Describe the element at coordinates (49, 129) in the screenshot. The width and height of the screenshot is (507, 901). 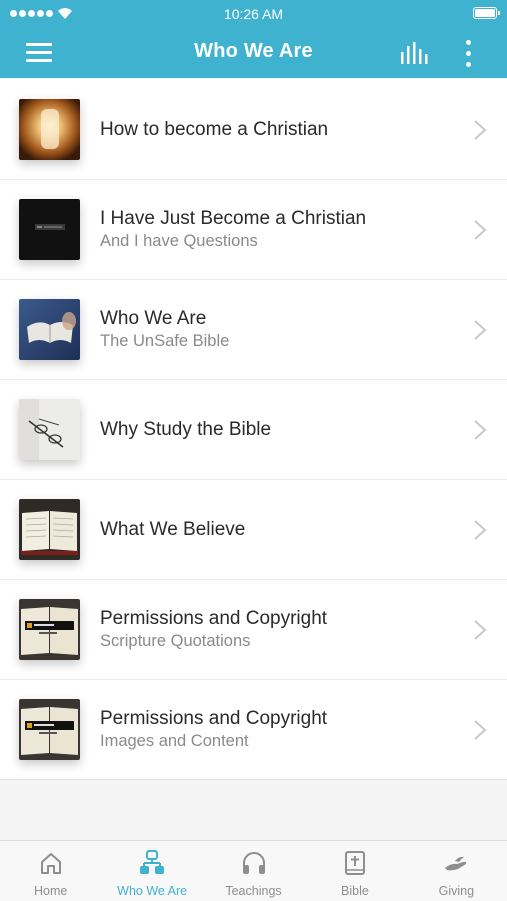
I see `tunnel-light-image` at that location.